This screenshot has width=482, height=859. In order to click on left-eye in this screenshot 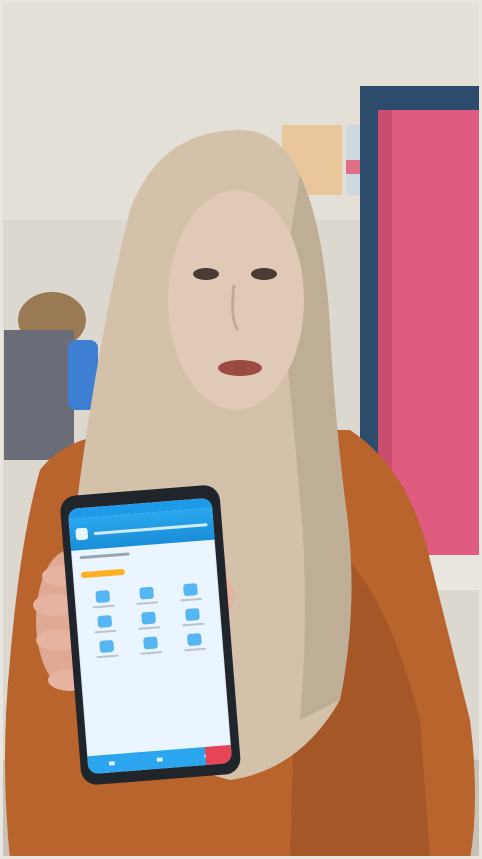, I will do `click(206, 274)`.